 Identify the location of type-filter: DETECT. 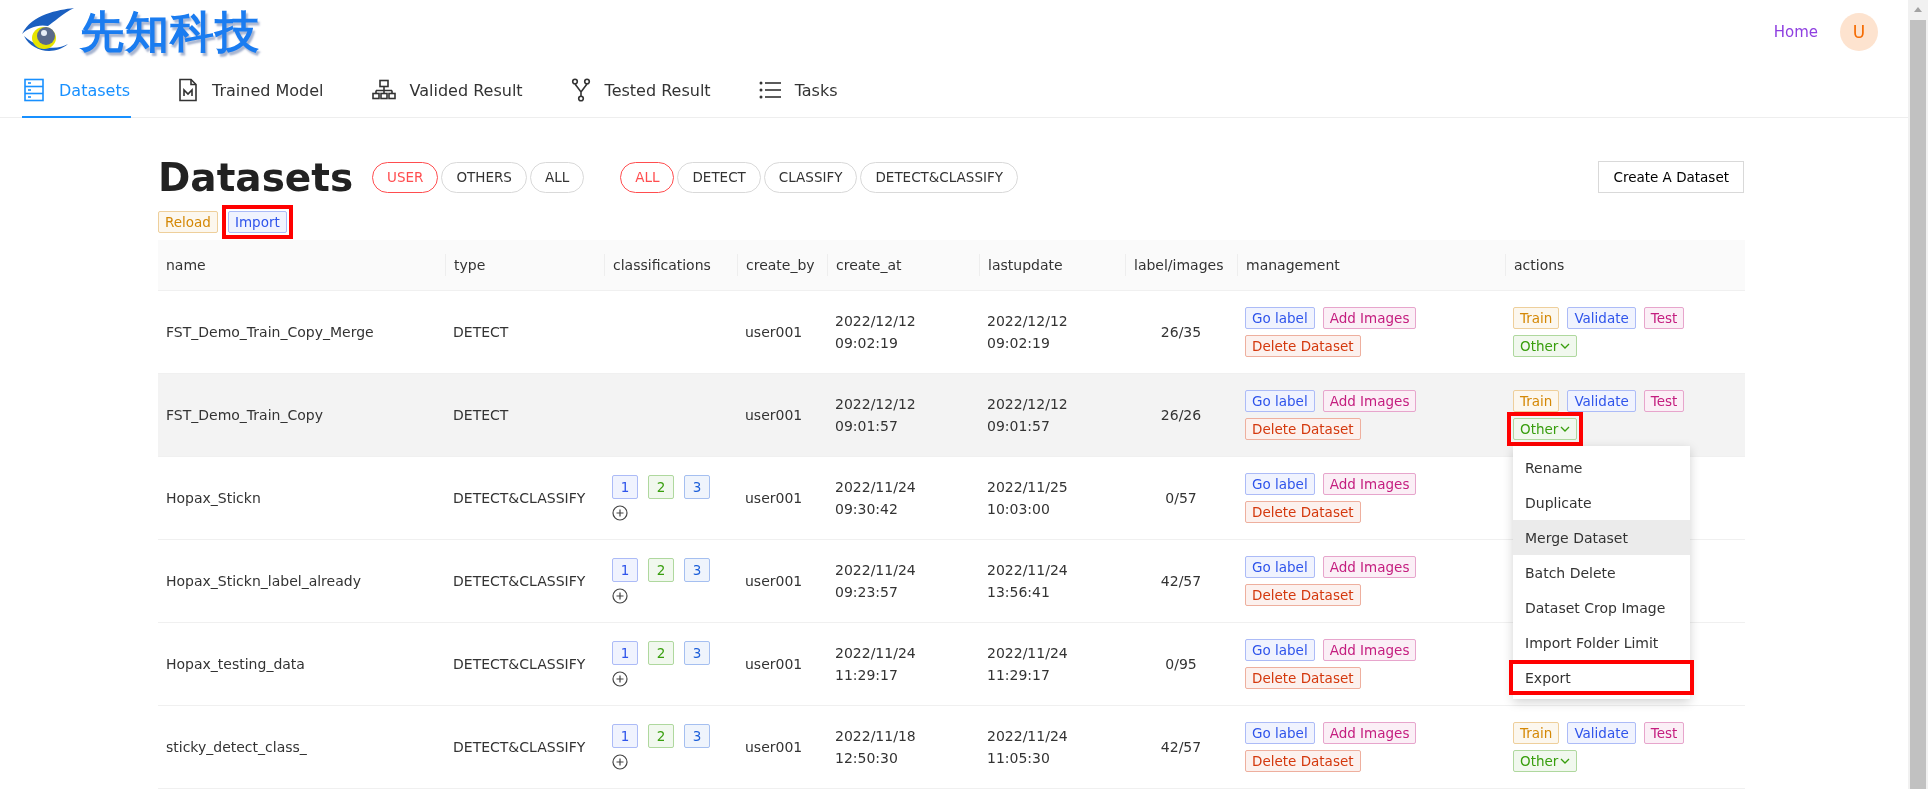
(719, 177).